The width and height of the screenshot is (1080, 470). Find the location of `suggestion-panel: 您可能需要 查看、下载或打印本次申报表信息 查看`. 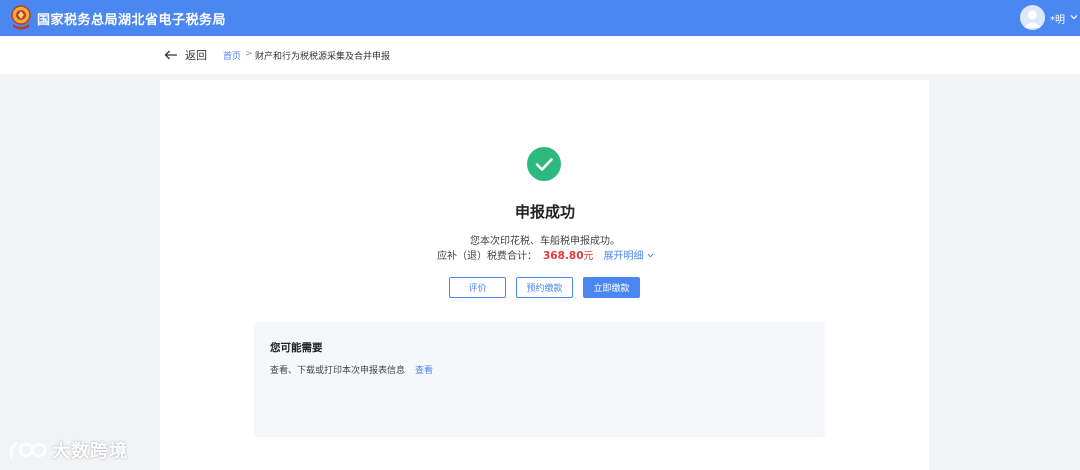

suggestion-panel: 您可能需要 查看、下载或打印本次申报表信息 查看 is located at coordinates (539, 379).